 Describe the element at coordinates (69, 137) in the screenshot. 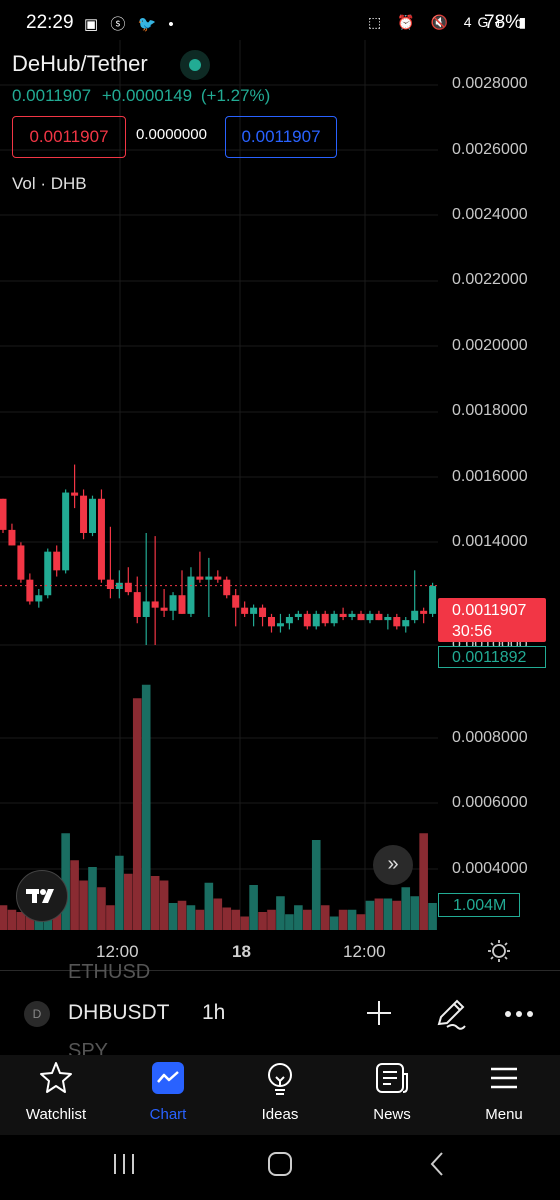

I see `sell-button: 0.0011907` at that location.